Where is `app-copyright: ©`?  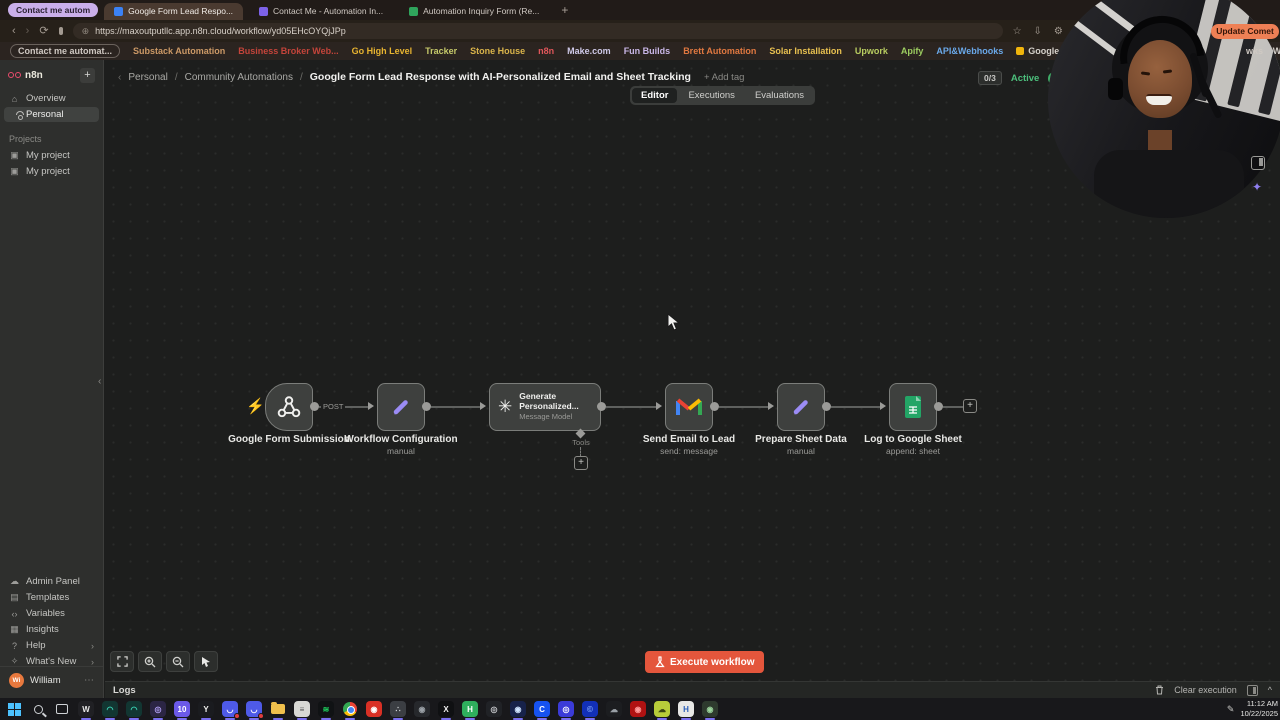
app-copyright: © is located at coordinates (590, 710).